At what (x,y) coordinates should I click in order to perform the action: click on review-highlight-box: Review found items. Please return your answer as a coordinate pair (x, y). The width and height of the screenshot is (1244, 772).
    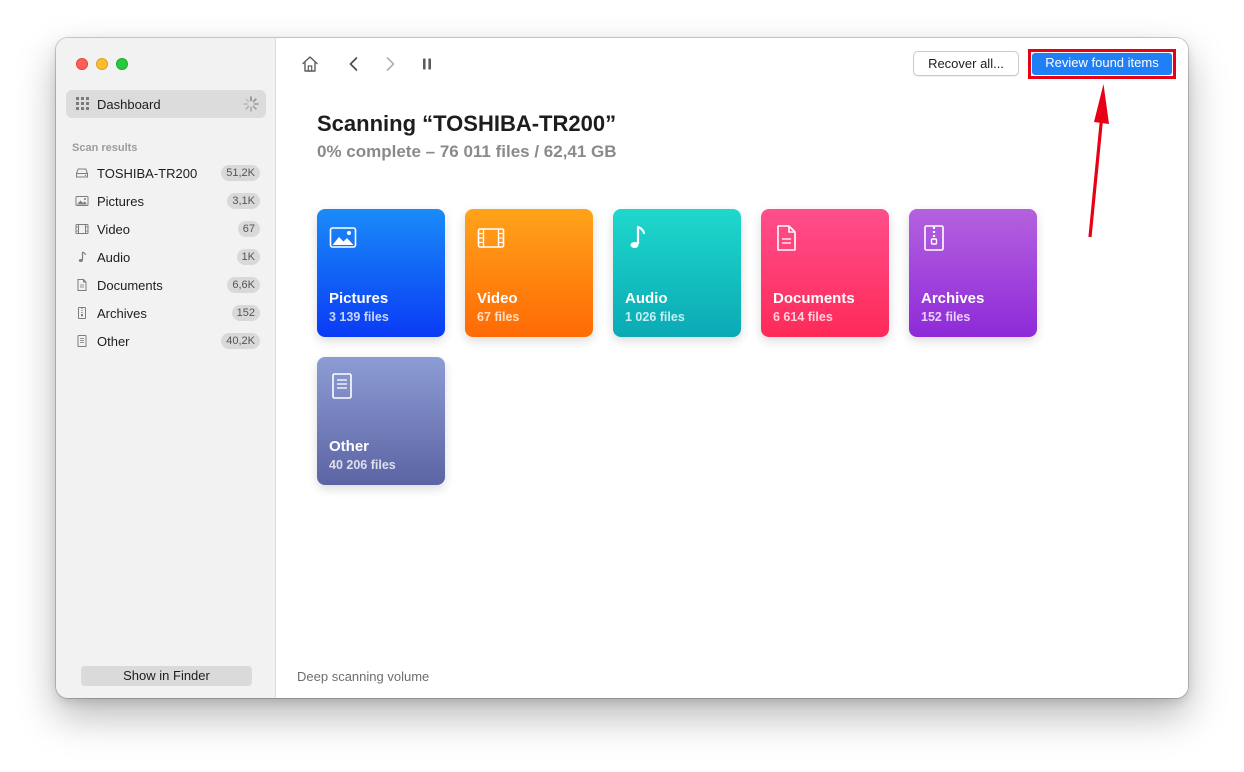
    Looking at the image, I should click on (1102, 64).